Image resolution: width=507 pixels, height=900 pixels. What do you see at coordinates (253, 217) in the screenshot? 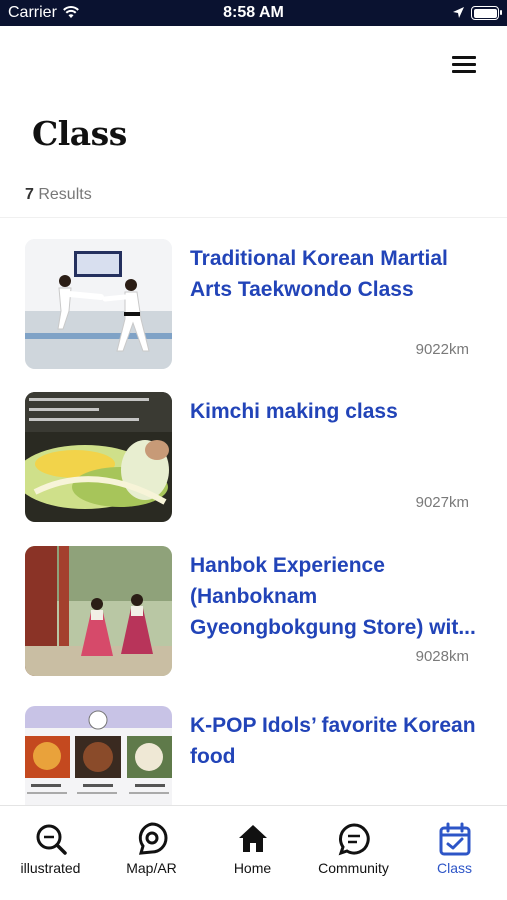
I see `header-divider` at bounding box center [253, 217].